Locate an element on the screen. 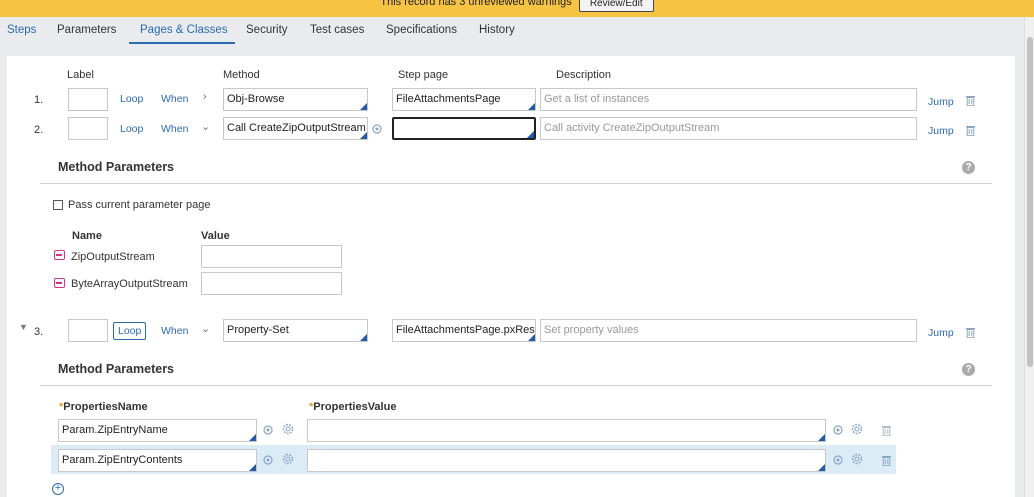 The height and width of the screenshot is (497, 1034). tab-history: History is located at coordinates (497, 30).